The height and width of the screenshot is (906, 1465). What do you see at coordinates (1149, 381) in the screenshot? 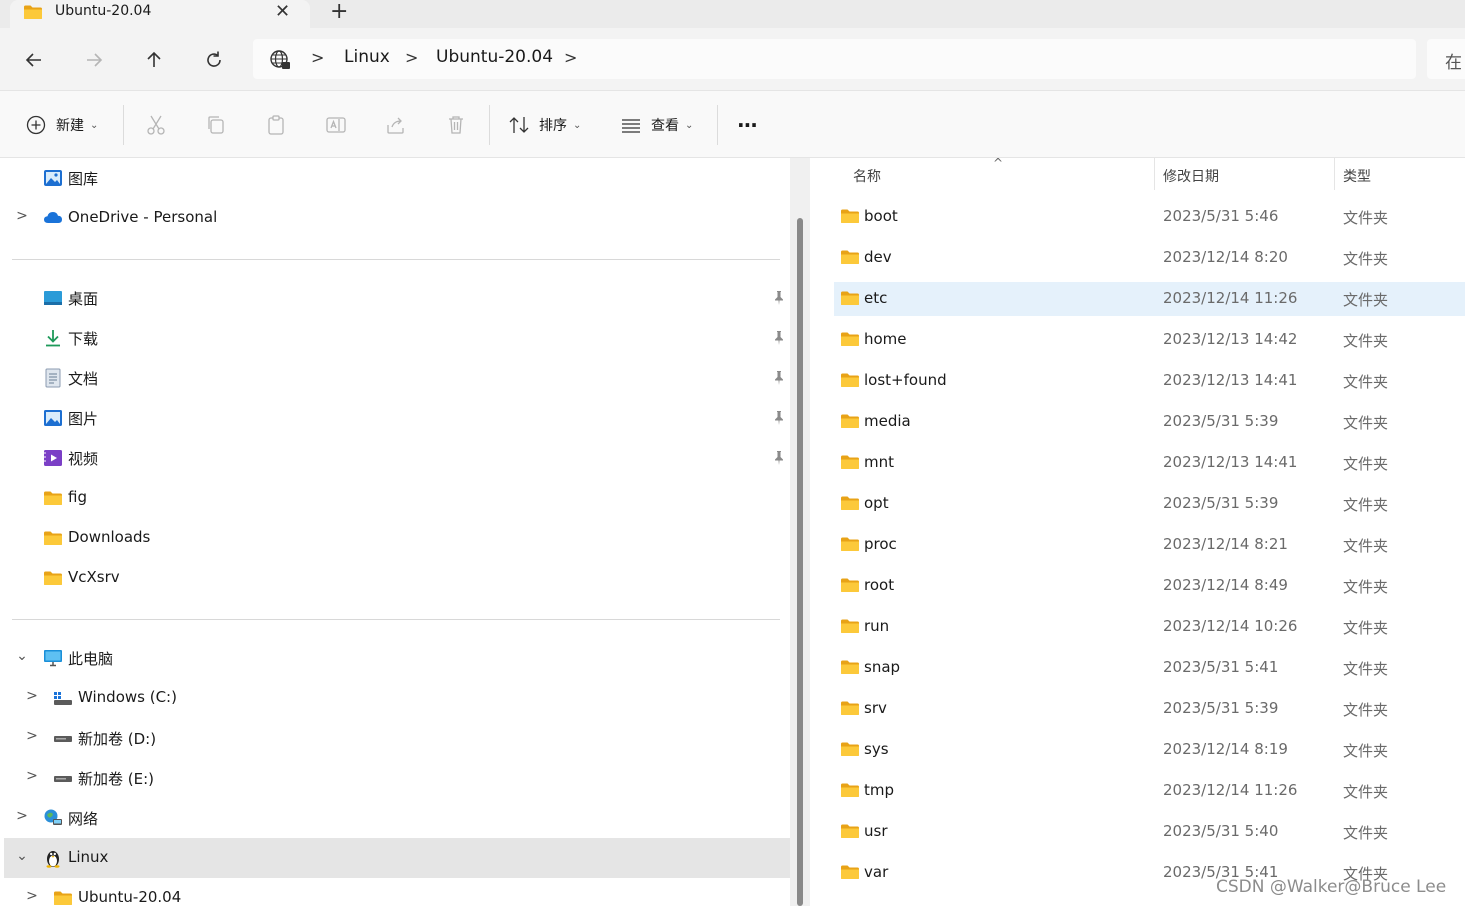
I see `table-row: lost+found 2023/12/13 14:41 文件夹` at bounding box center [1149, 381].